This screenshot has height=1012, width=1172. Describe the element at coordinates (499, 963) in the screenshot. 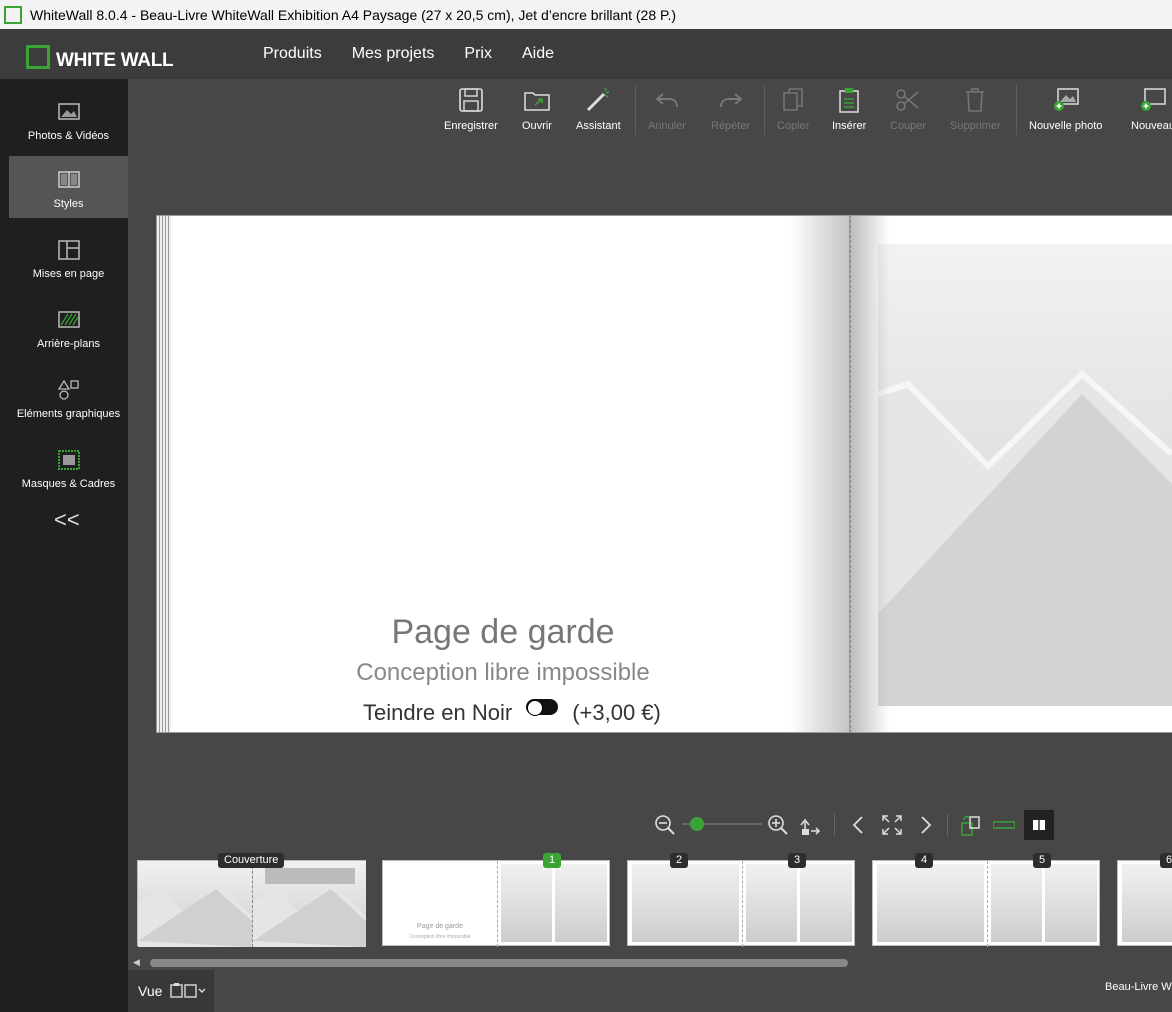

I see `thumbnails-scrollbar` at that location.